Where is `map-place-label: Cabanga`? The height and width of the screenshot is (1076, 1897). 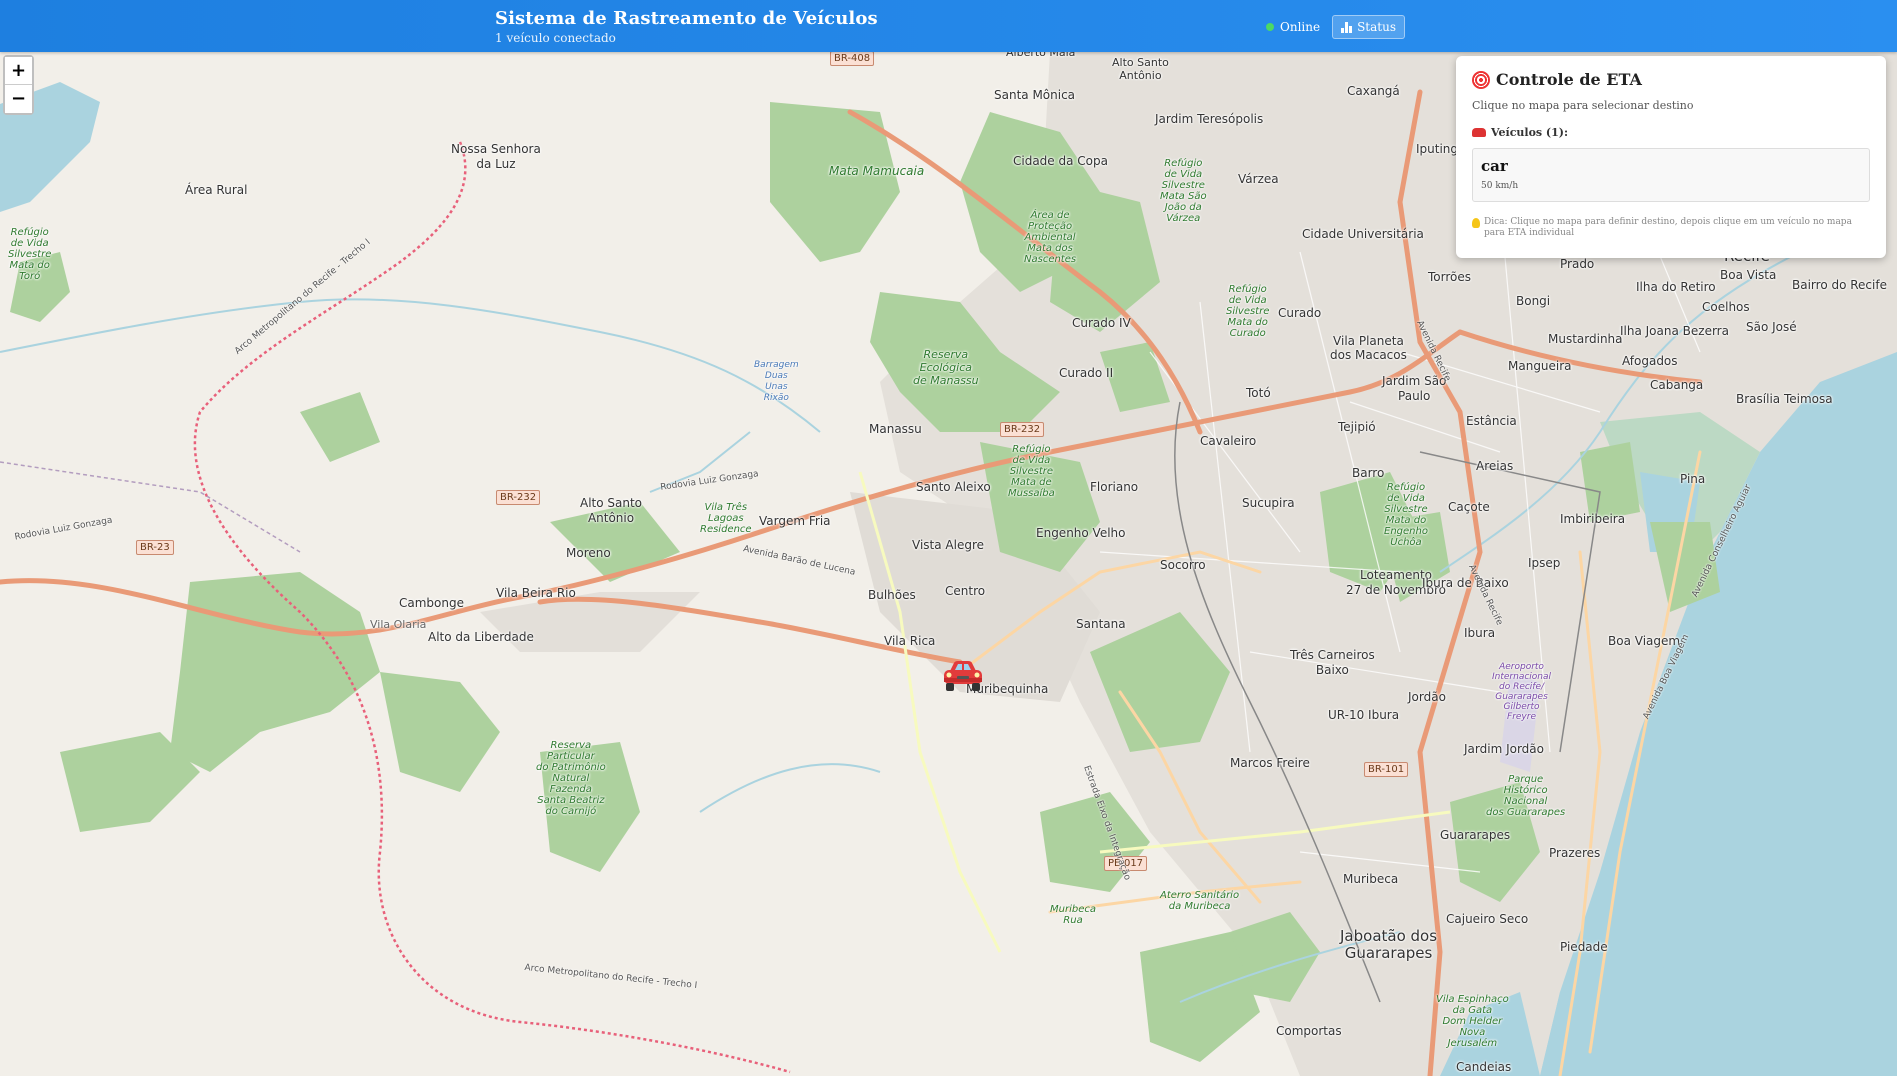 map-place-label: Cabanga is located at coordinates (1677, 385).